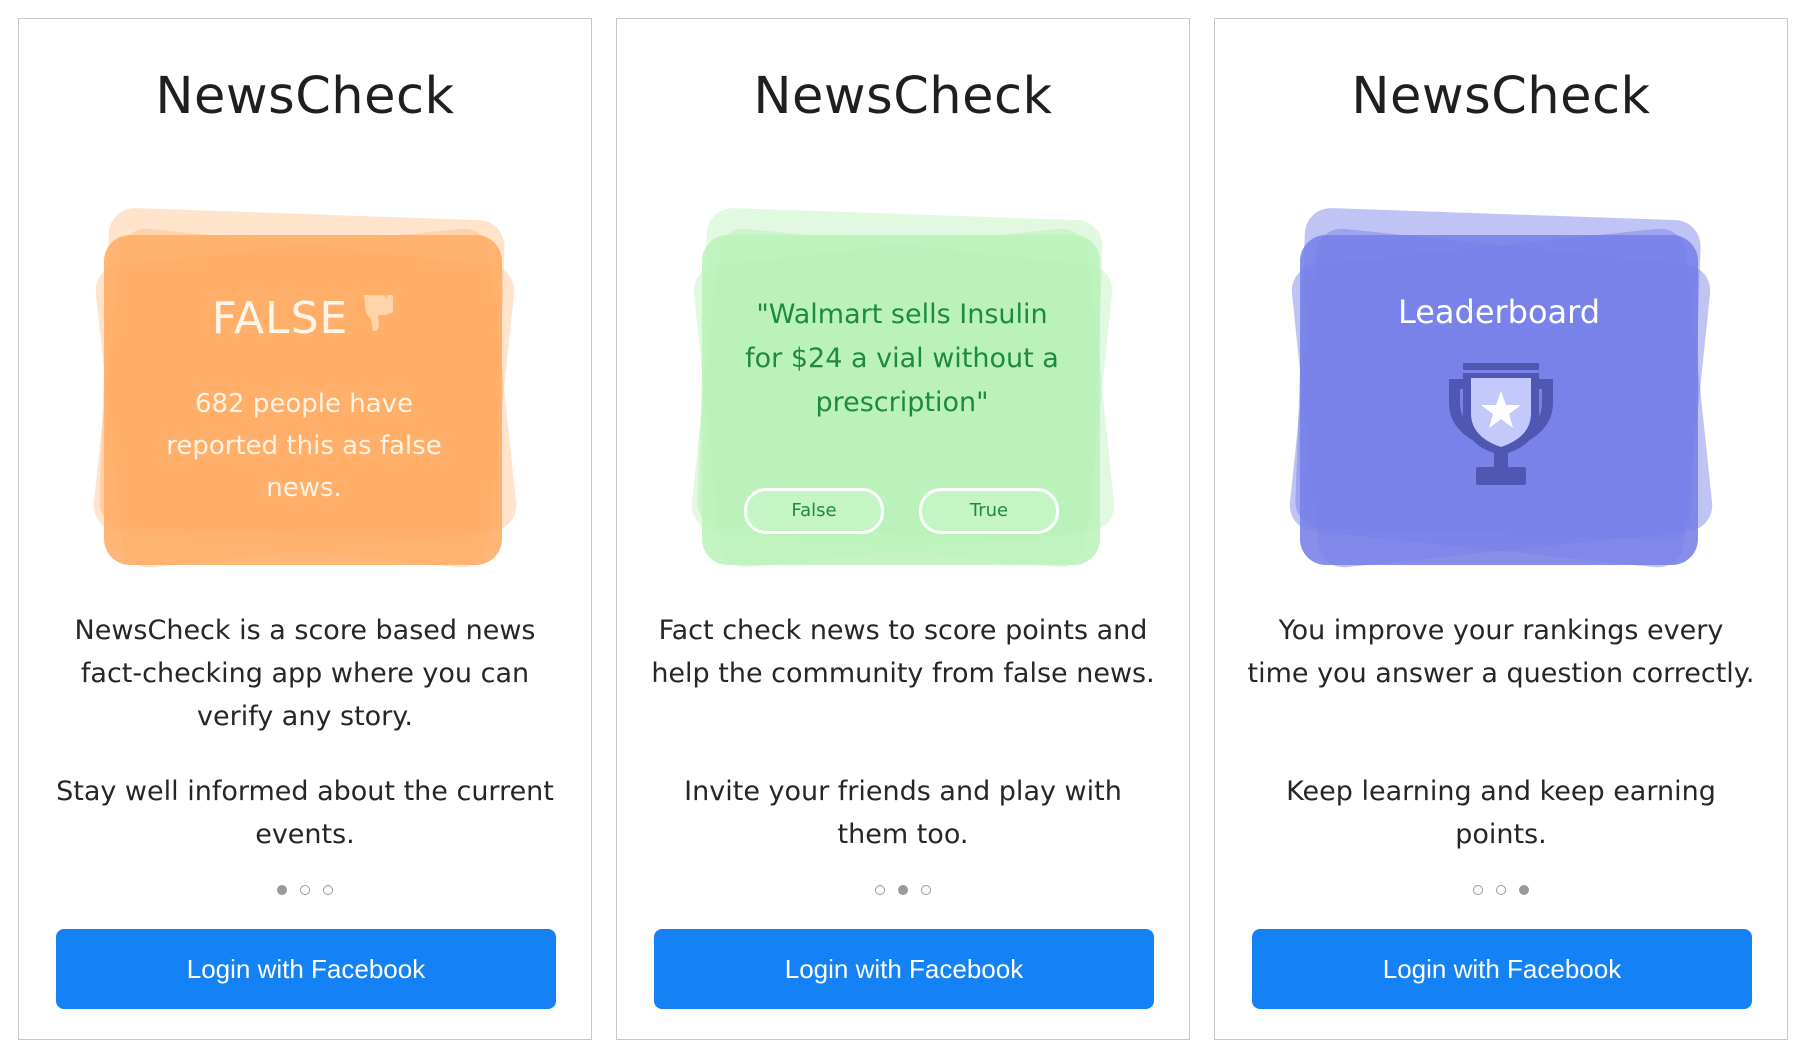 This screenshot has height=1055, width=1800. I want to click on leaderboard-card-content: Leaderboard, so click(1499, 400).